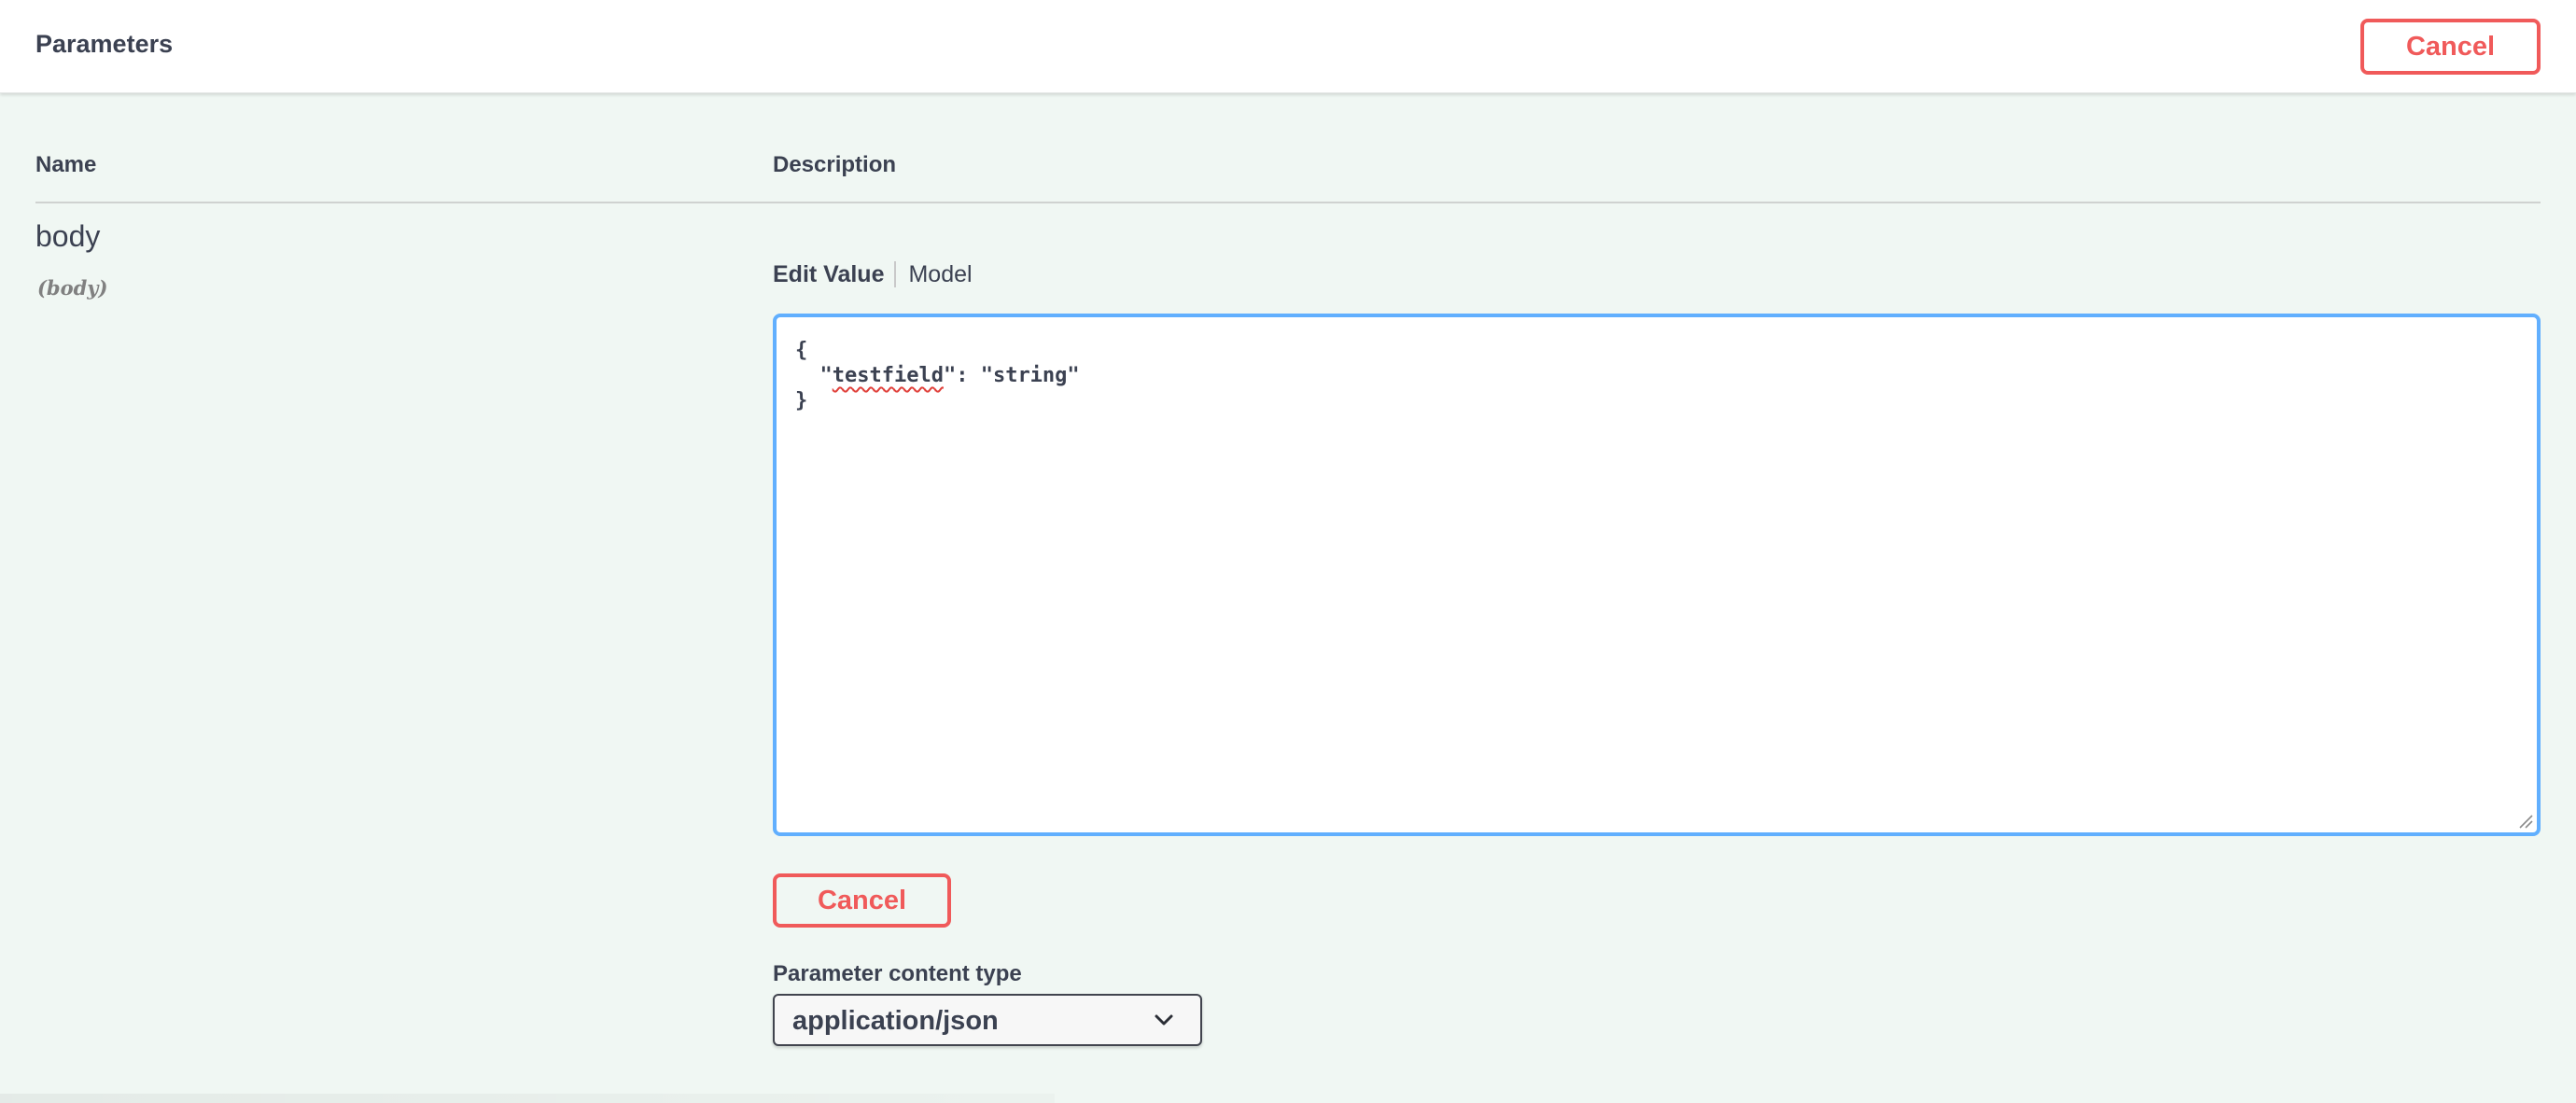  Describe the element at coordinates (801, 351) in the screenshot. I see `editor-line-1: {` at that location.